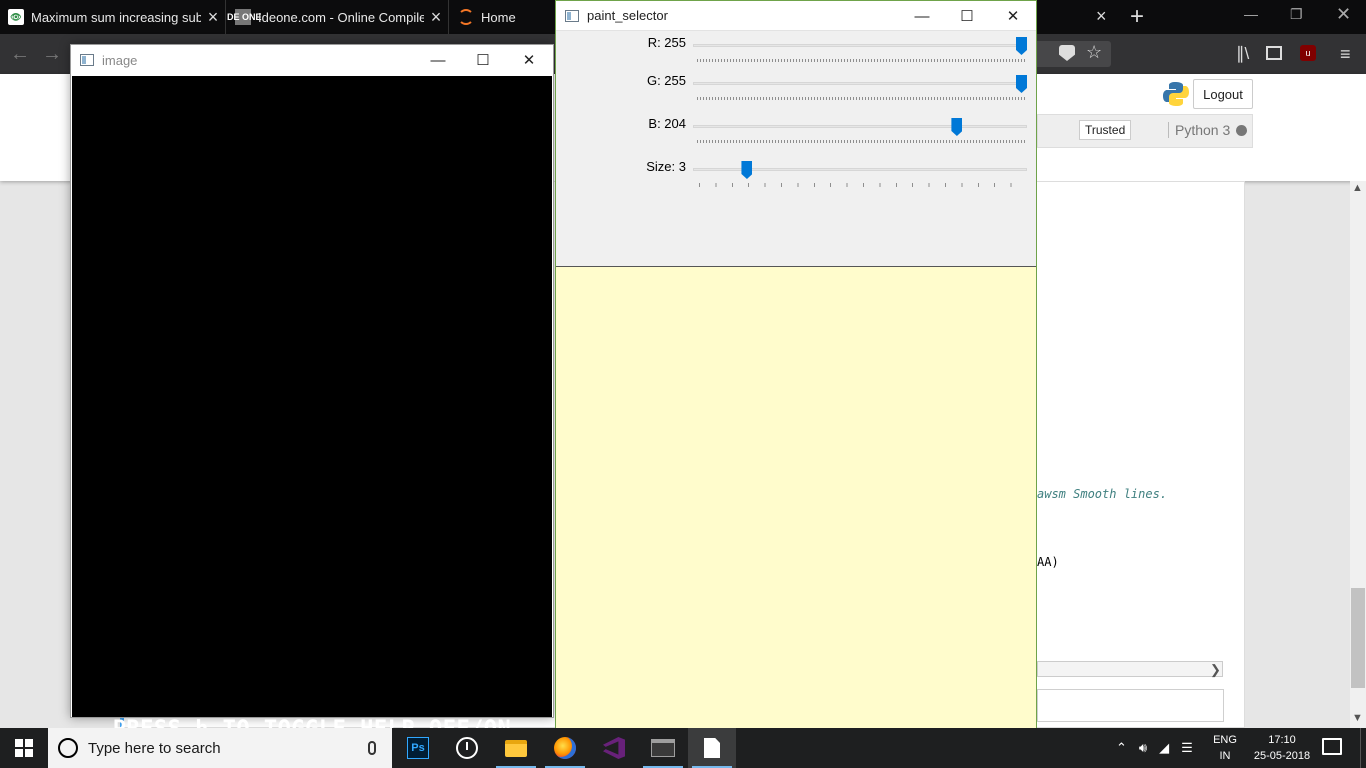  I want to click on show-desktop-button, so click(1363, 748).